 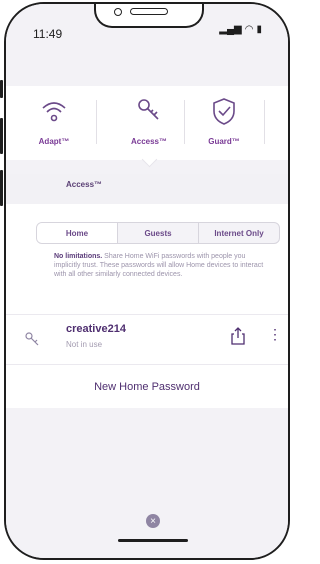 I want to click on phone-notch, so click(x=149, y=16).